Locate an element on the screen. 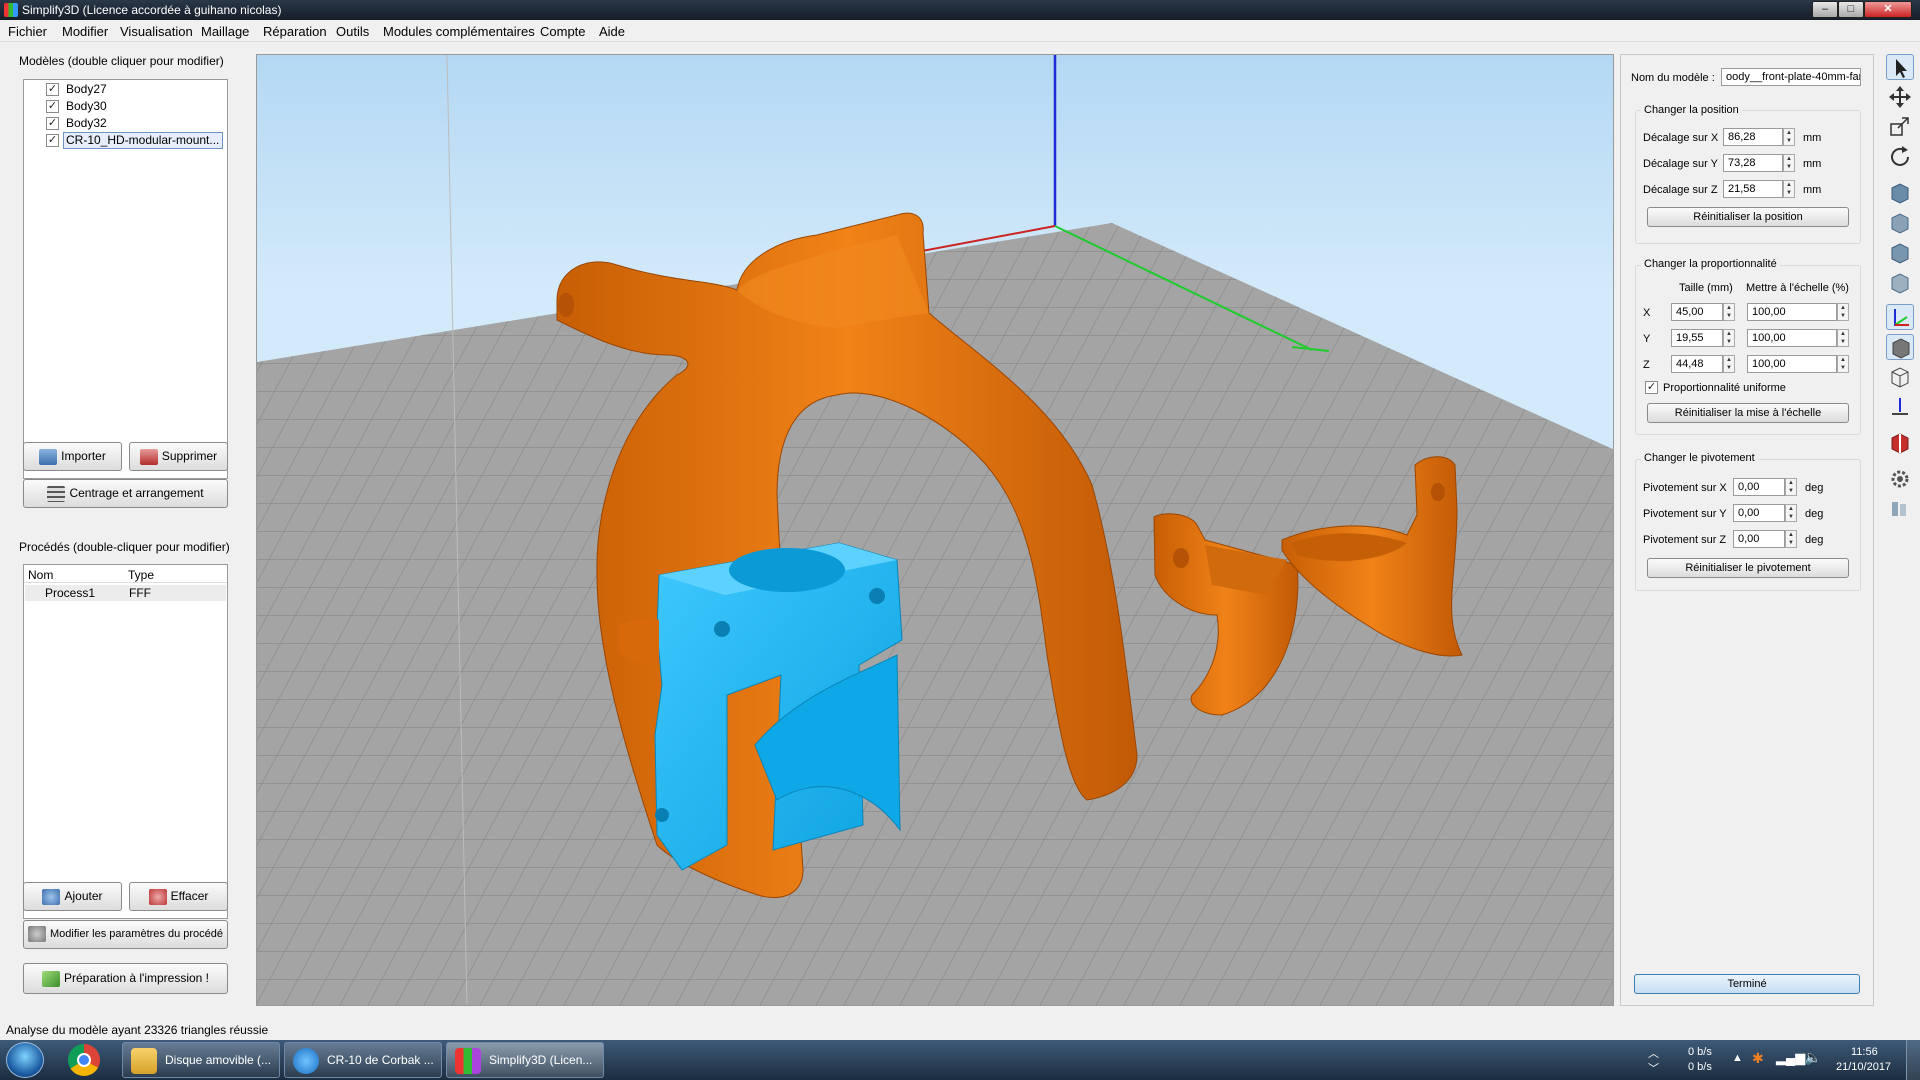 This screenshot has width=1920, height=1080. start-button is located at coordinates (25, 1060).